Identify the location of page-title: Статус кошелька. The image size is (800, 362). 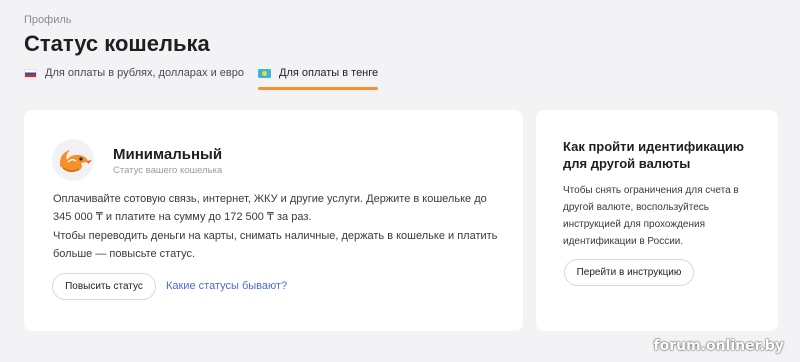
(117, 43).